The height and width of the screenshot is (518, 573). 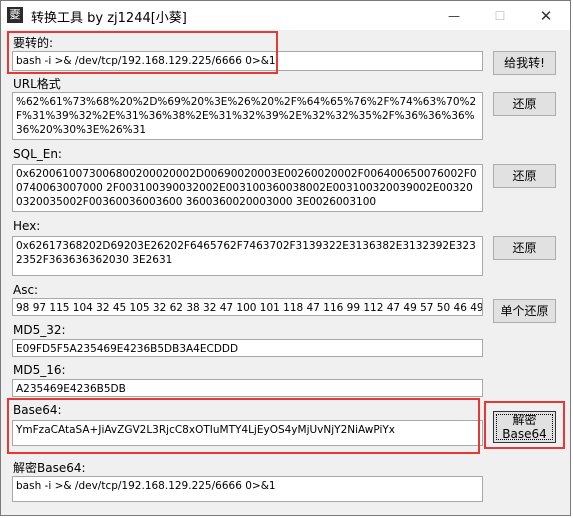 What do you see at coordinates (109, 18) in the screenshot?
I see `window-title: 转换工具 by zj1244[小葵]` at bounding box center [109, 18].